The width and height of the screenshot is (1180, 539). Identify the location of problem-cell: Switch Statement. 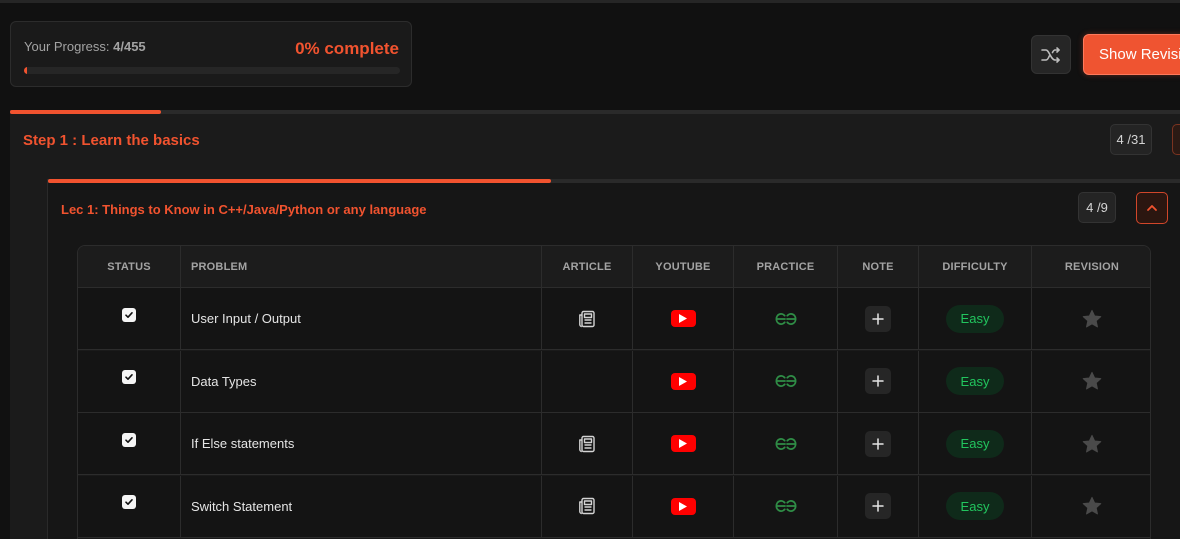
(361, 506).